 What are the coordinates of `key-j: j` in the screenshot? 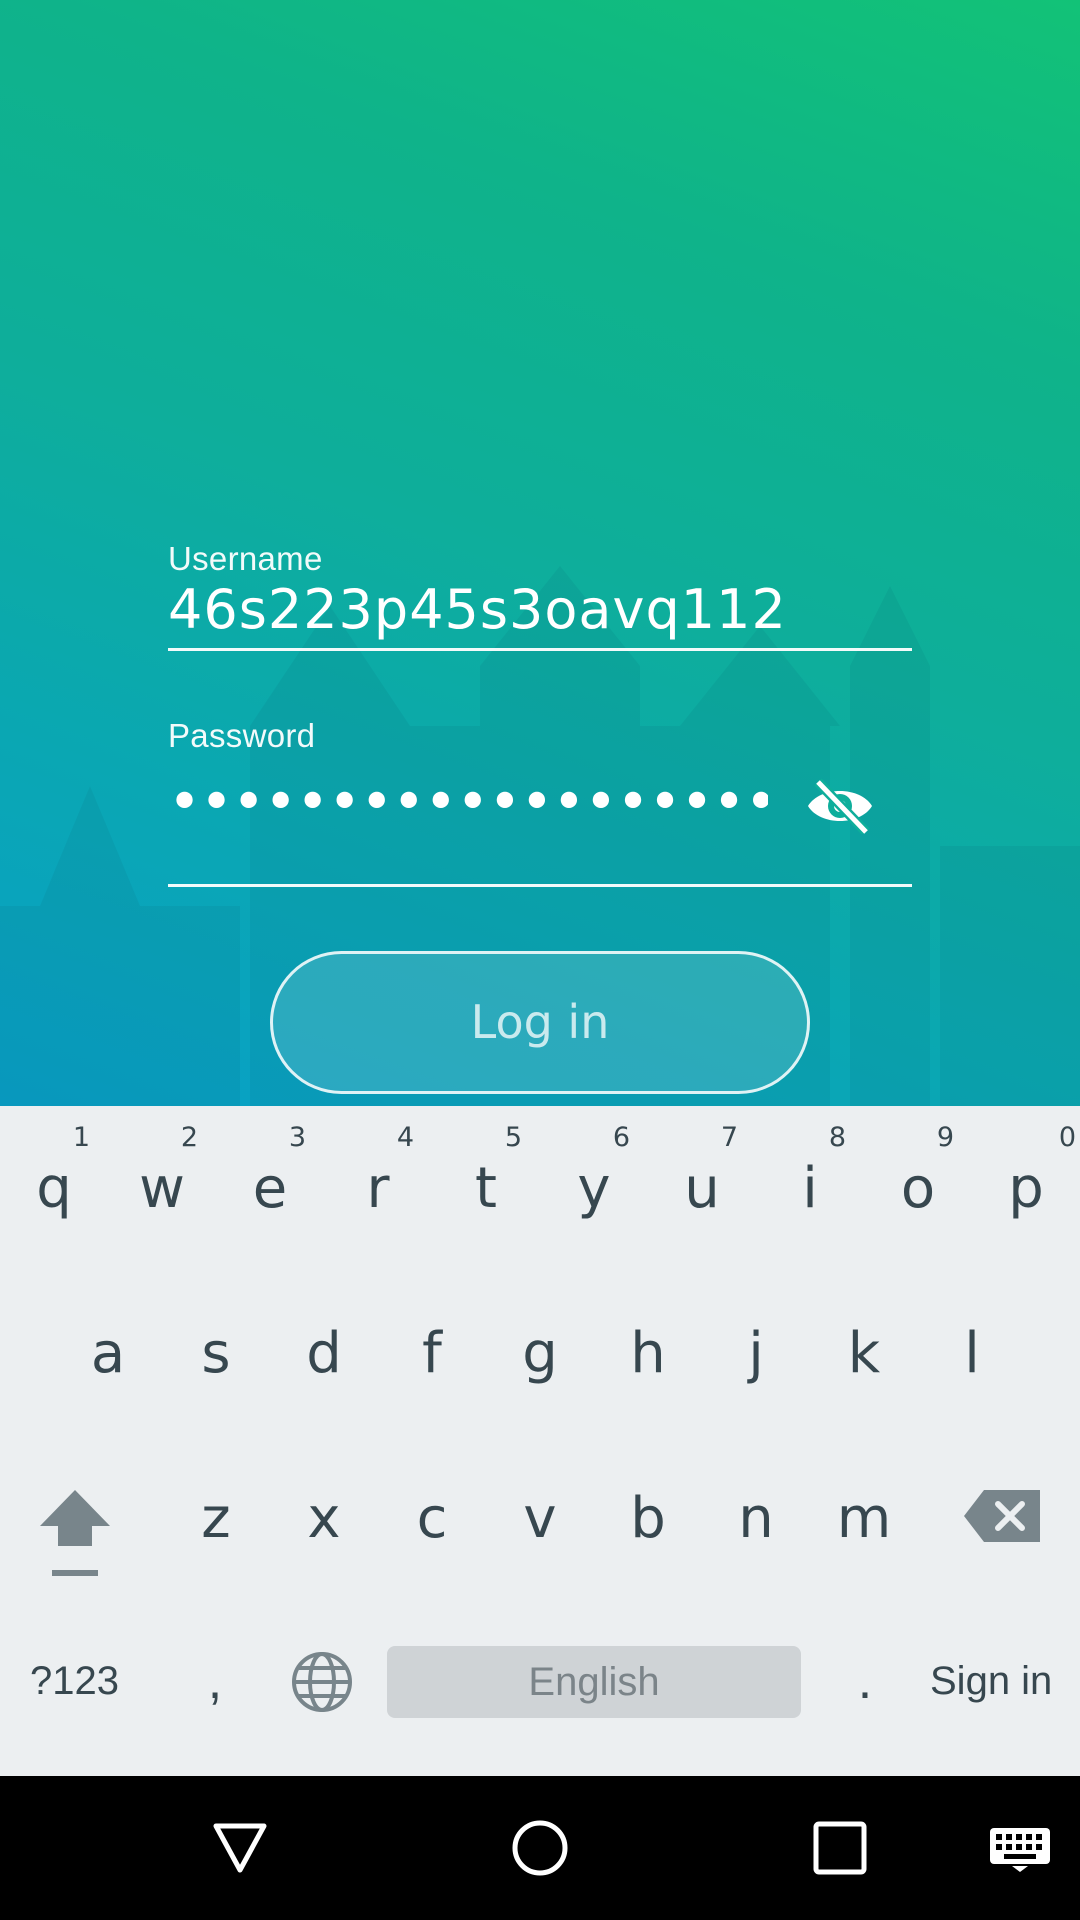 It's located at (756, 1353).